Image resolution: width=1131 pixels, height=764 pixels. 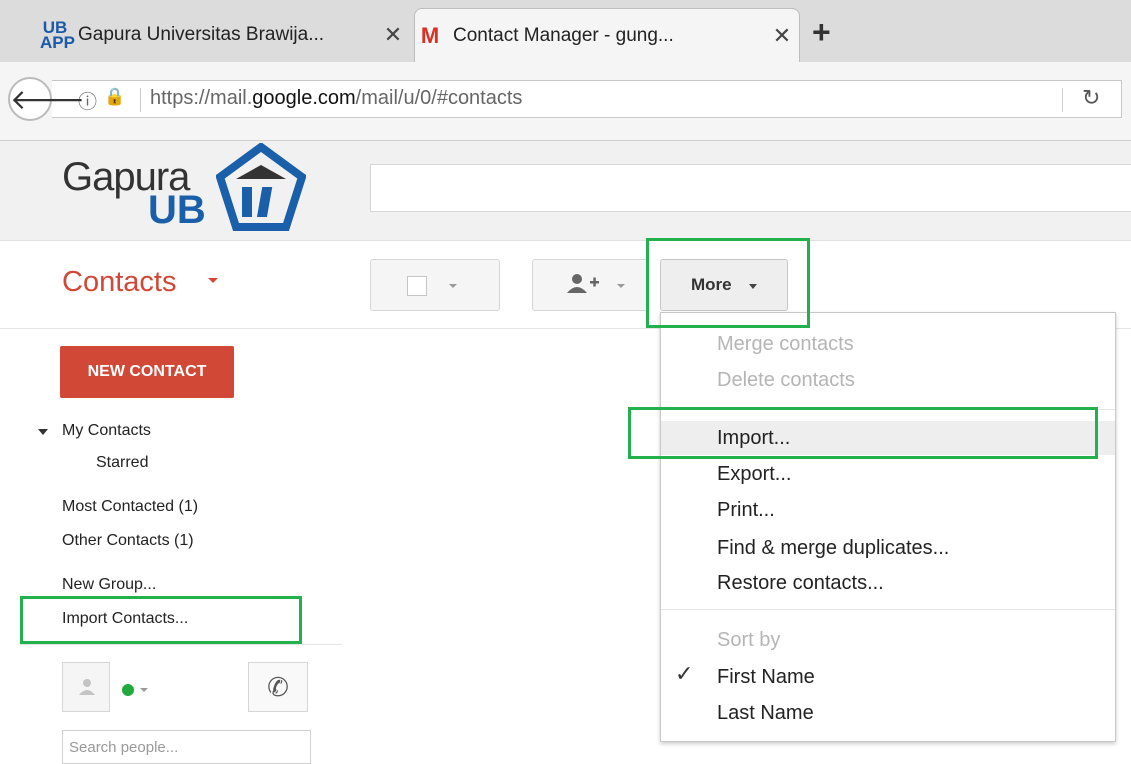 I want to click on new-tab-button: +, so click(x=821, y=32).